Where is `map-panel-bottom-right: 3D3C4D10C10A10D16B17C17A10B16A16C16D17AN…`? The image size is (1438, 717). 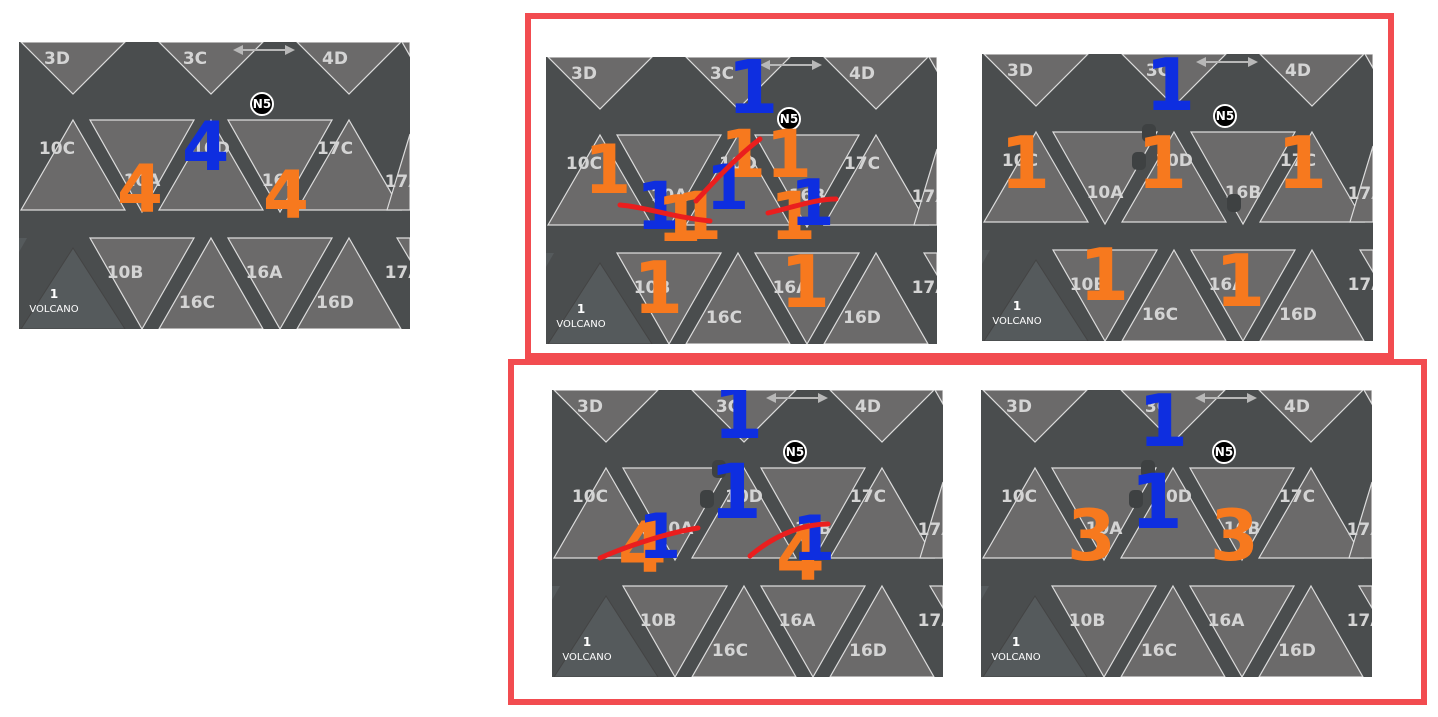
map-panel-bottom-right: 3D3C4D10C10A10D16B17C17A10B16A16C16D17AN… is located at coordinates (1176, 533).